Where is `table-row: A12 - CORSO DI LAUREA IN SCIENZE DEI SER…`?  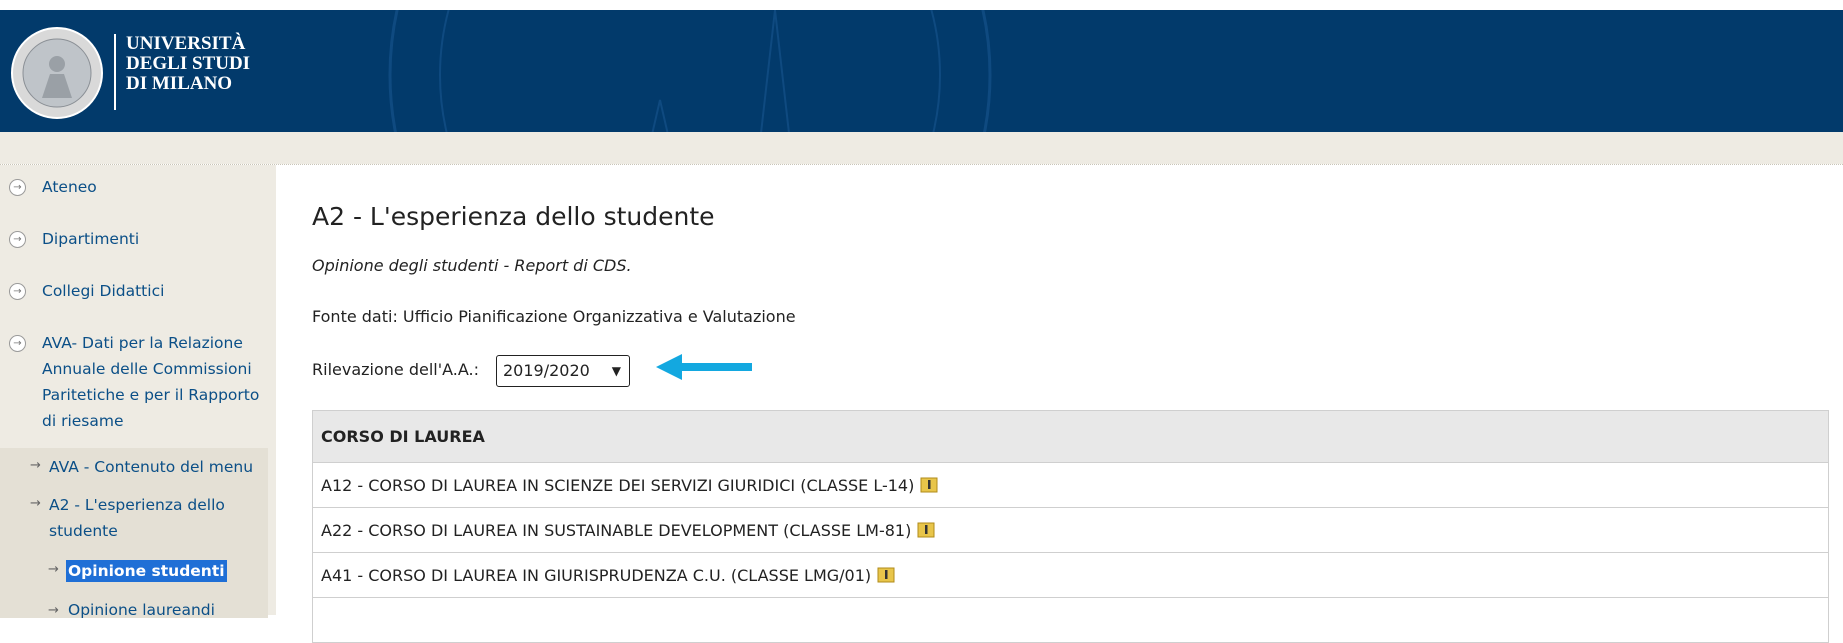 table-row: A12 - CORSO DI LAUREA IN SCIENZE DEI SER… is located at coordinates (1070, 485).